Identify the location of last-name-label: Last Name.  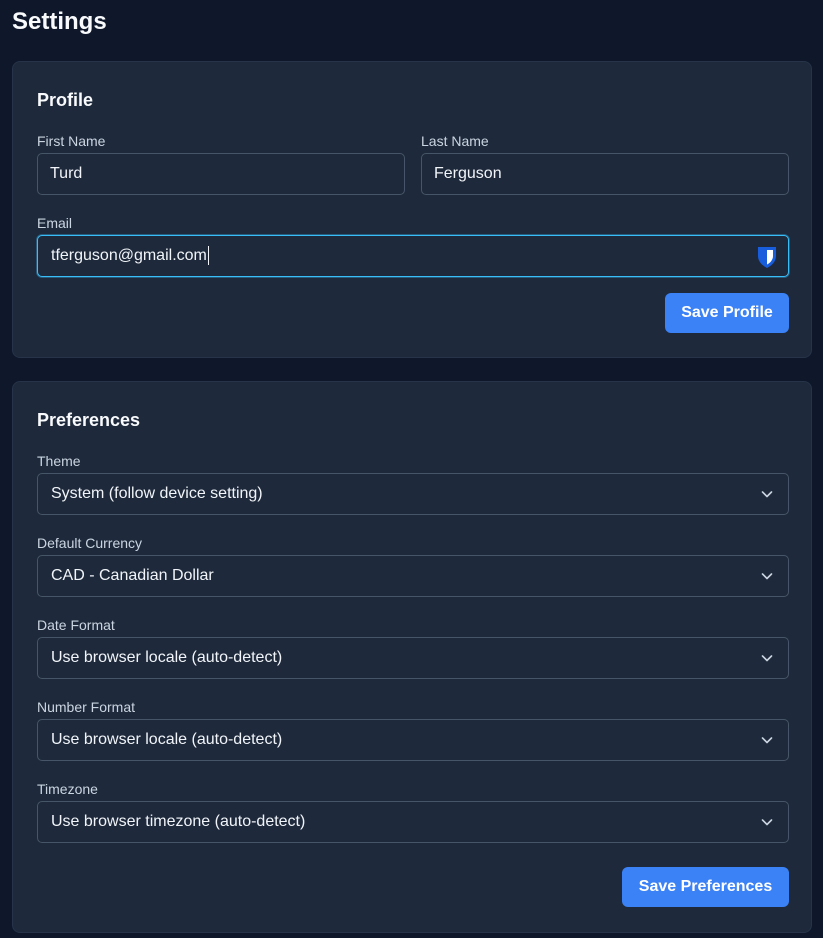
(455, 141).